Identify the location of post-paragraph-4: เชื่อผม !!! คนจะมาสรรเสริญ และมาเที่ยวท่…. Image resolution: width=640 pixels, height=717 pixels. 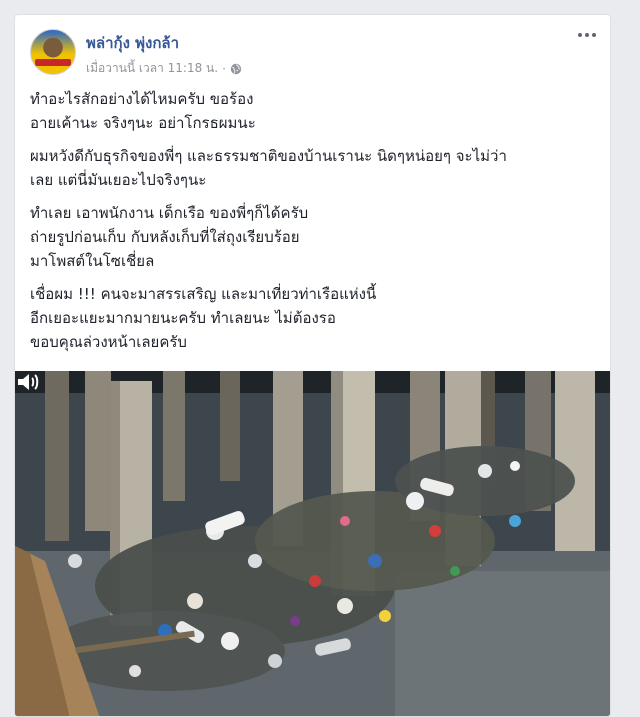
(315, 318).